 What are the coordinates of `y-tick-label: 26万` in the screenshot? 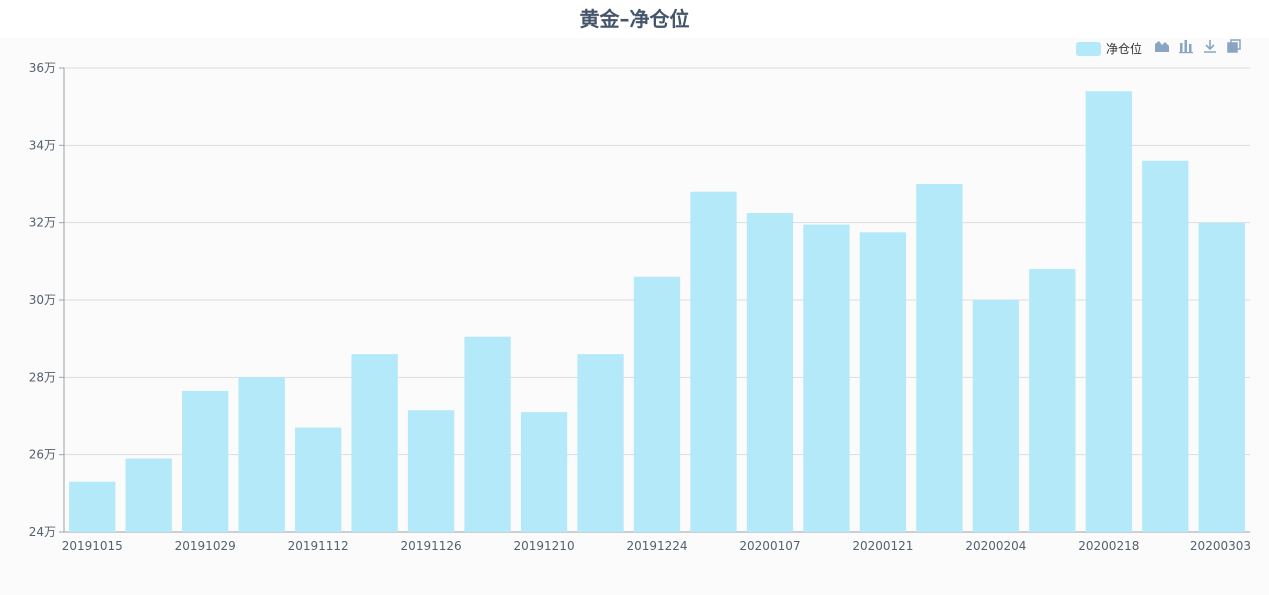 It's located at (42, 455).